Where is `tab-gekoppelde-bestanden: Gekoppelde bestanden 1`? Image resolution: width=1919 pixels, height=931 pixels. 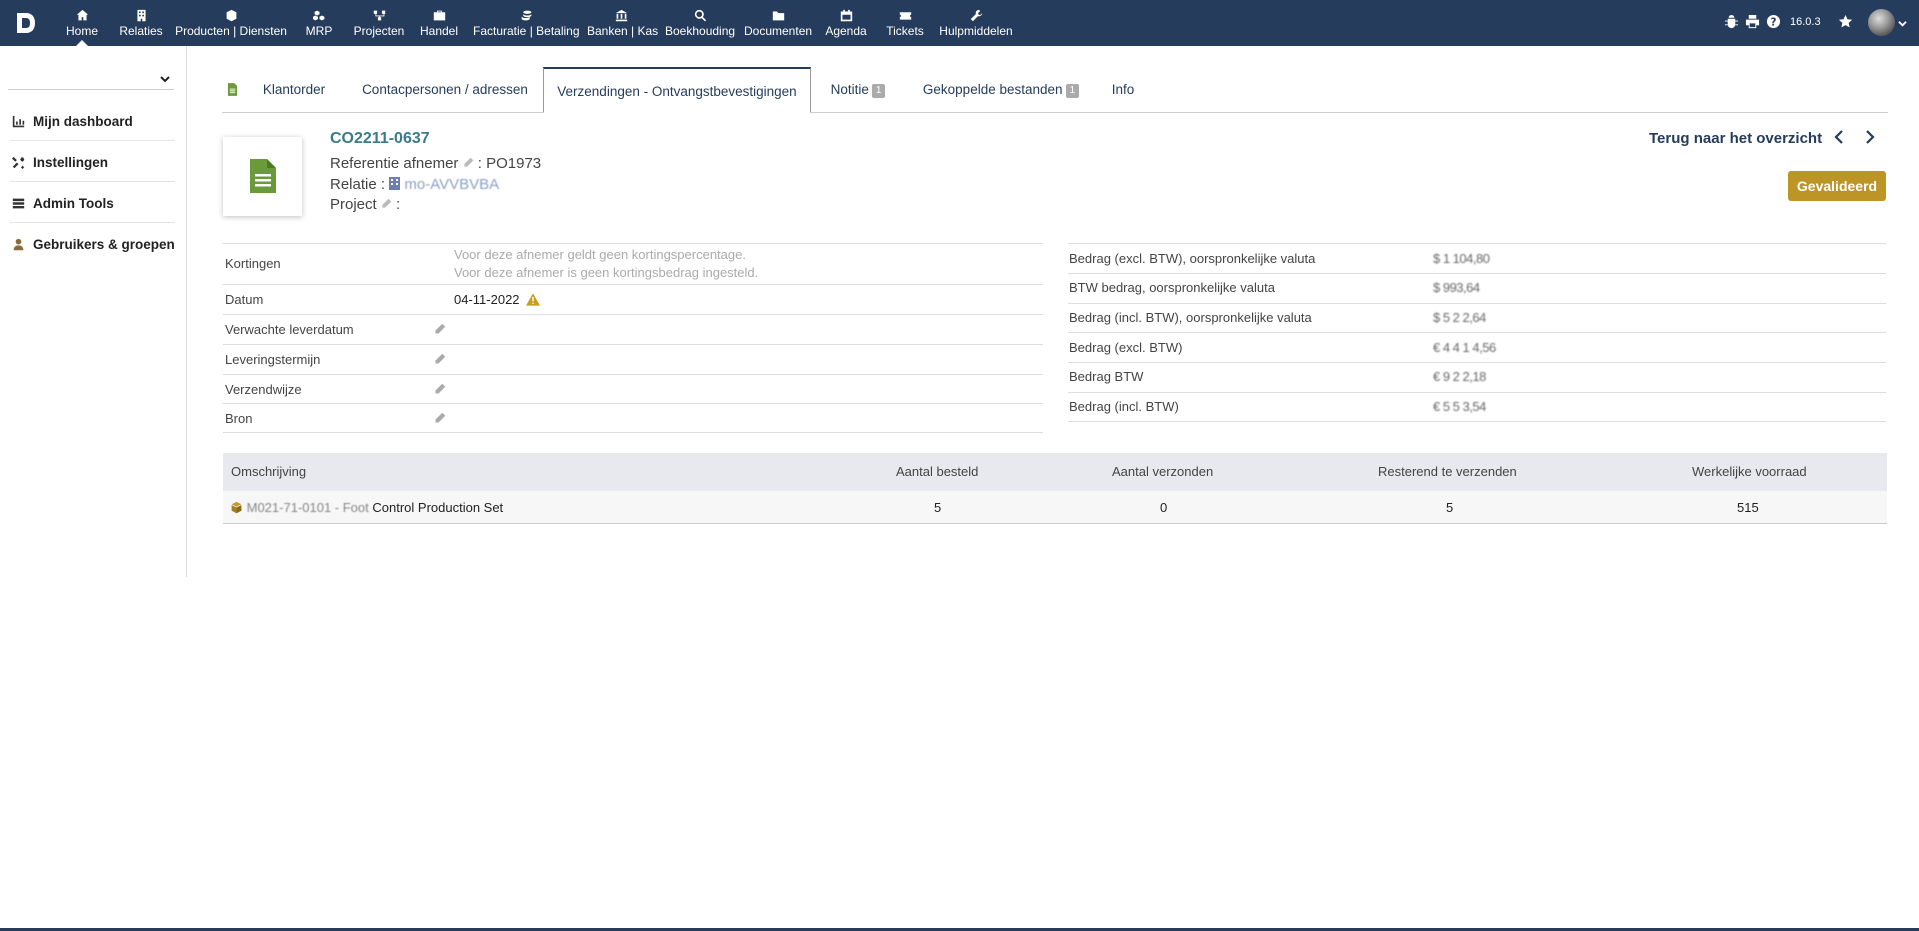 tab-gekoppelde-bestanden: Gekoppelde bestanden 1 is located at coordinates (1001, 90).